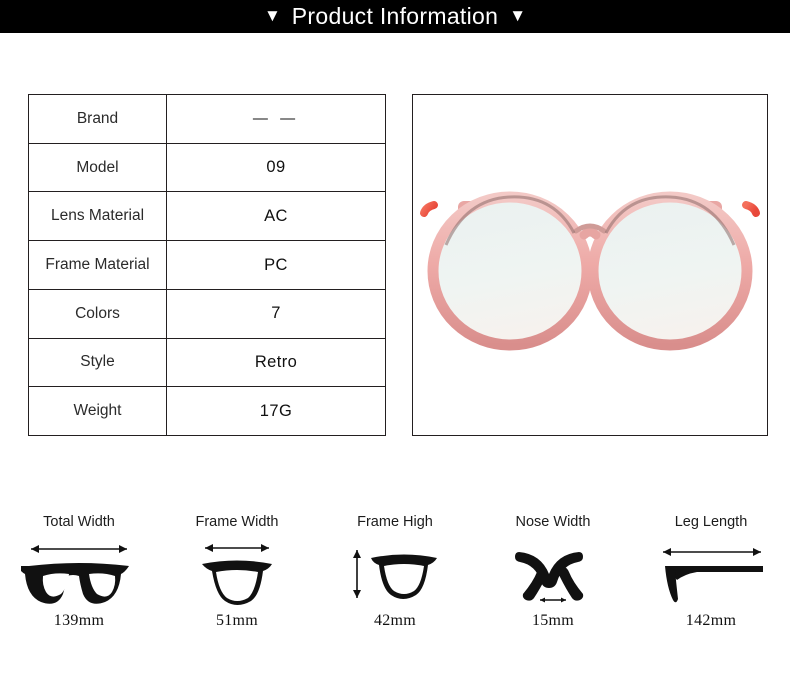  I want to click on measurement-frame-width: Frame Width 51mm, so click(237, 585).